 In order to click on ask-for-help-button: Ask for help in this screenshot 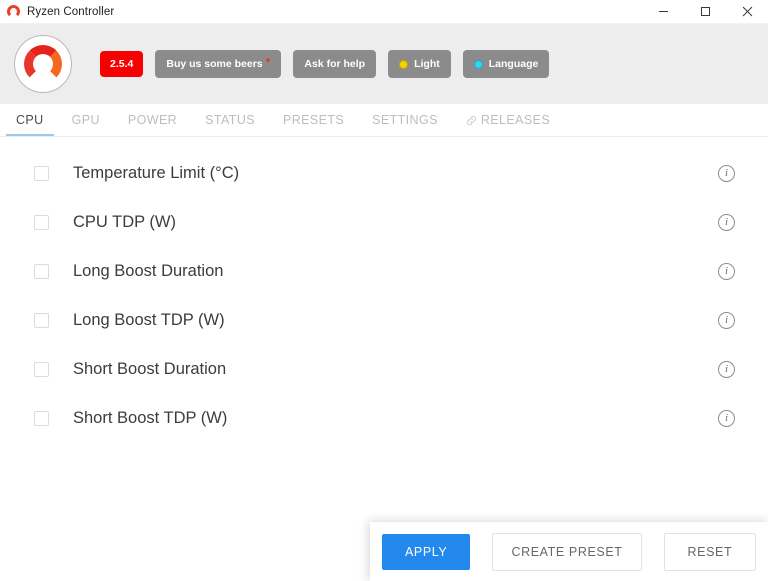, I will do `click(335, 64)`.